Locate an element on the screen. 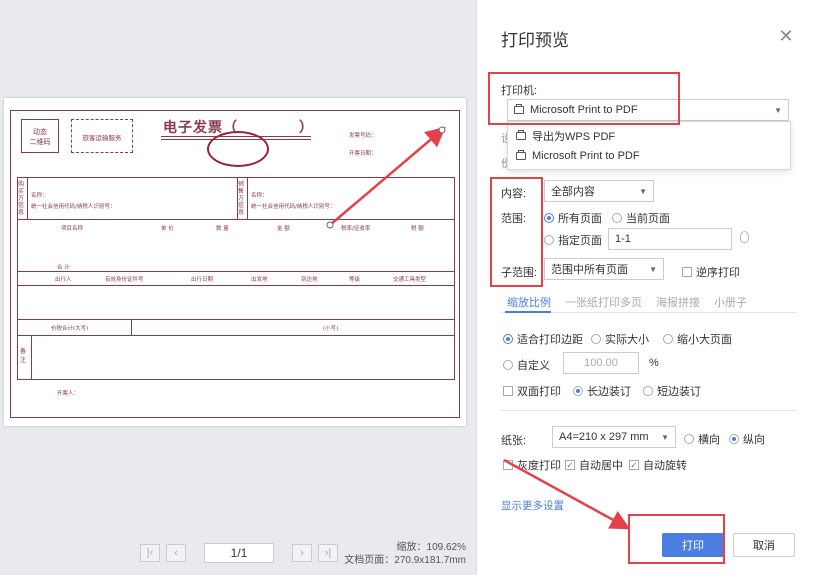 The width and height of the screenshot is (825, 575). page-indicator: 1/1 is located at coordinates (239, 553).